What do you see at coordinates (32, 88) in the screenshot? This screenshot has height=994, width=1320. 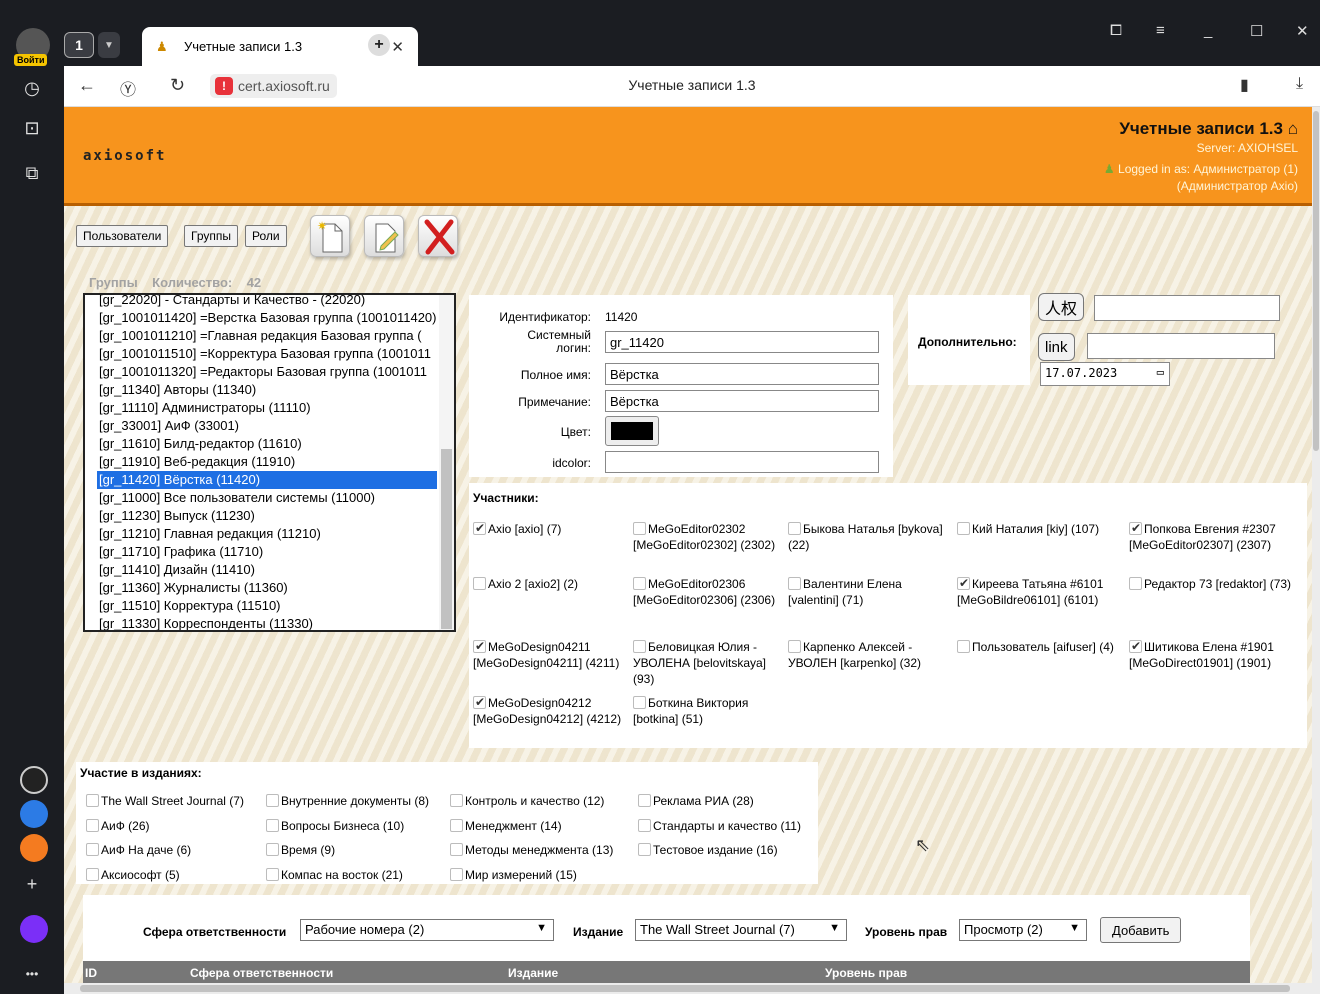 I see `history-icon: ◷` at bounding box center [32, 88].